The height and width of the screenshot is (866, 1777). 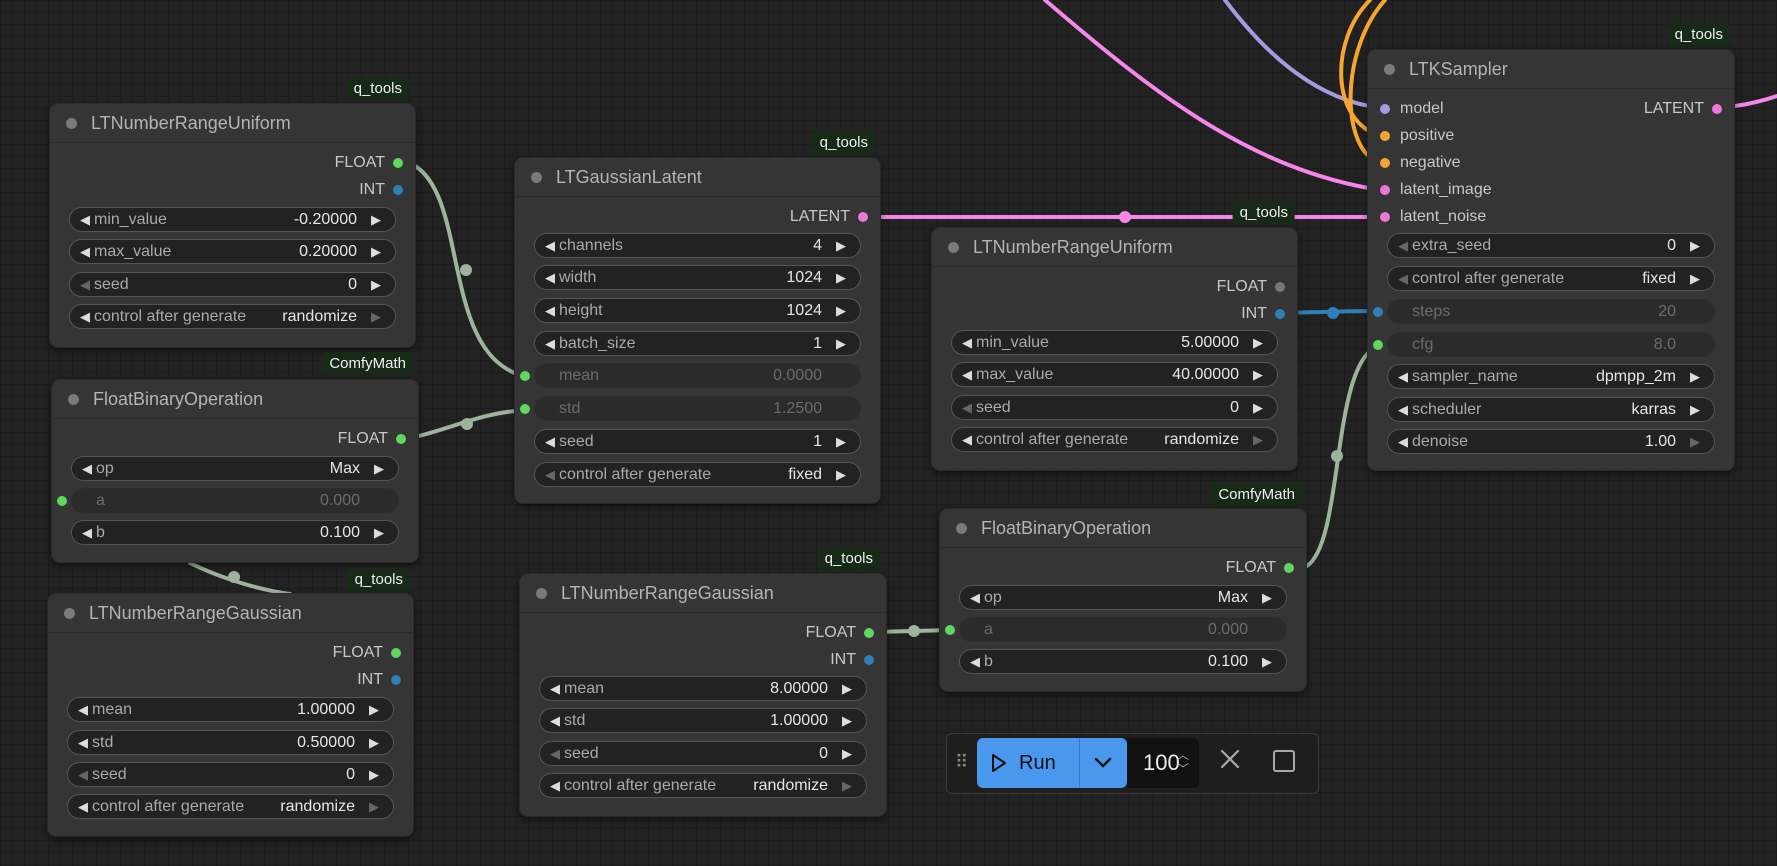 What do you see at coordinates (1544, 311) in the screenshot?
I see `widget-steps: steps 20` at bounding box center [1544, 311].